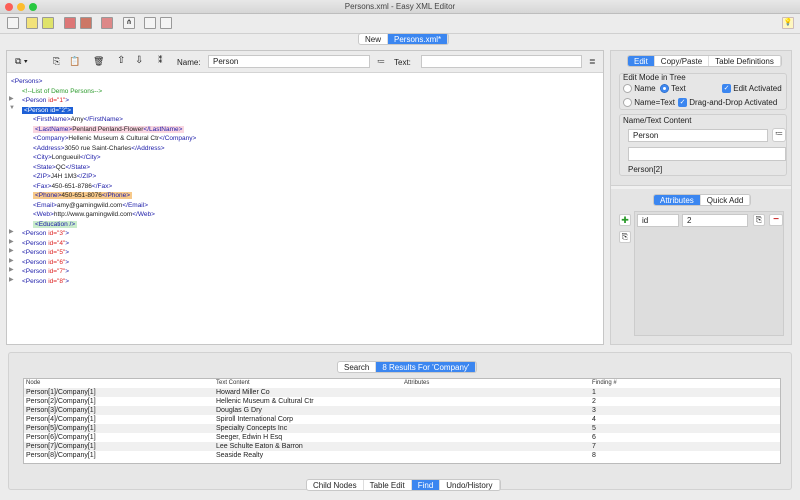  What do you see at coordinates (308, 383) in the screenshot?
I see `col-text-content: Text Content` at bounding box center [308, 383].